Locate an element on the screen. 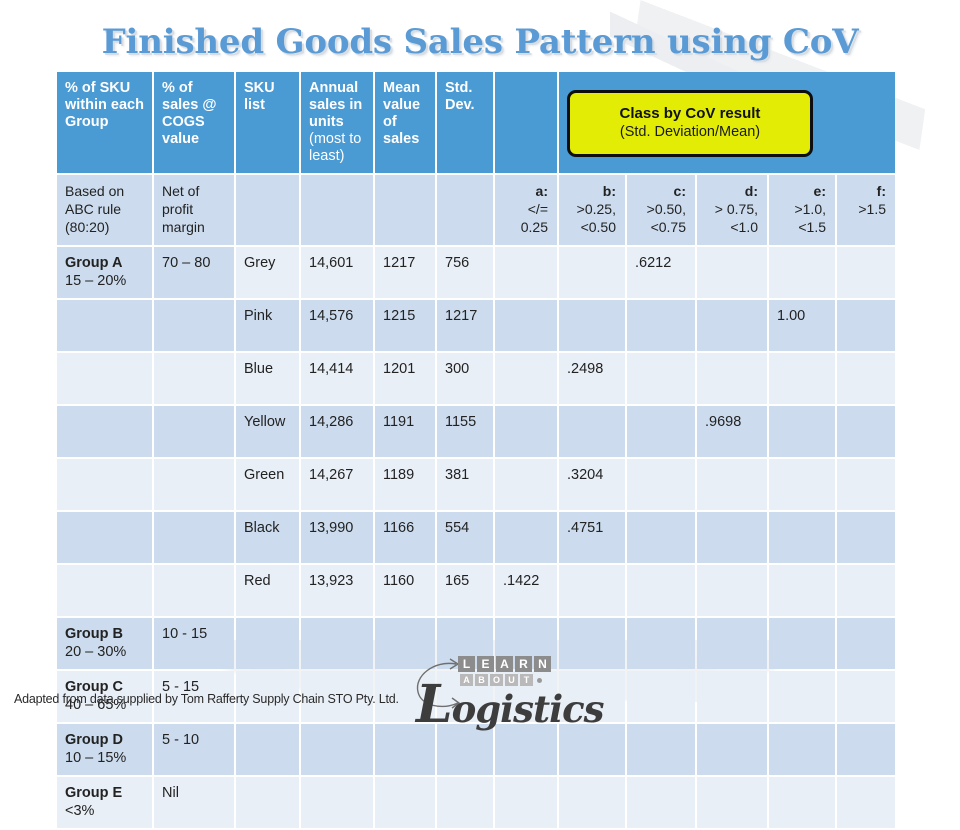 Image resolution: width=960 pixels, height=830 pixels. header-sku-list-label: SKU list is located at coordinates (259, 96).